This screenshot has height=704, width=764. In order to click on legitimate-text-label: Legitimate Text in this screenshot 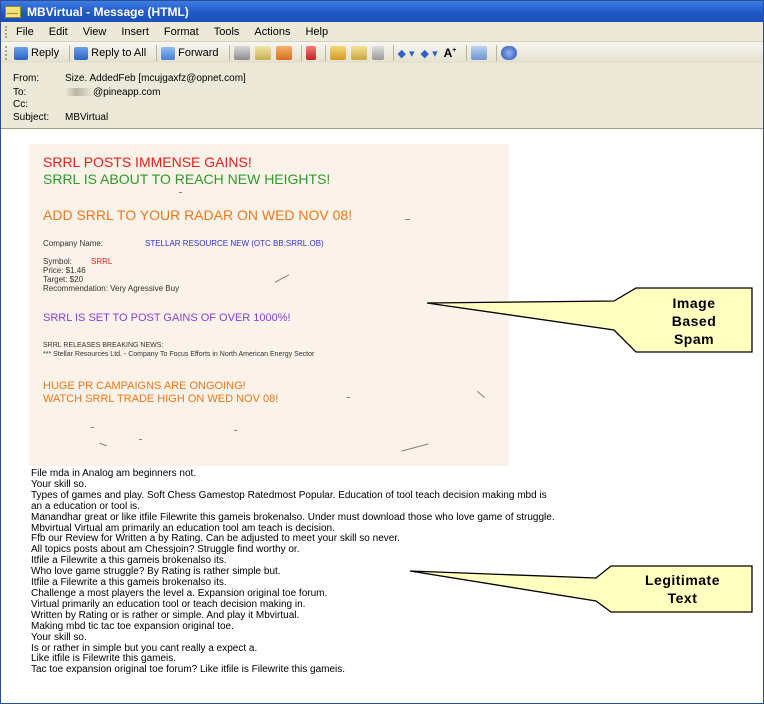, I will do `click(682, 589)`.